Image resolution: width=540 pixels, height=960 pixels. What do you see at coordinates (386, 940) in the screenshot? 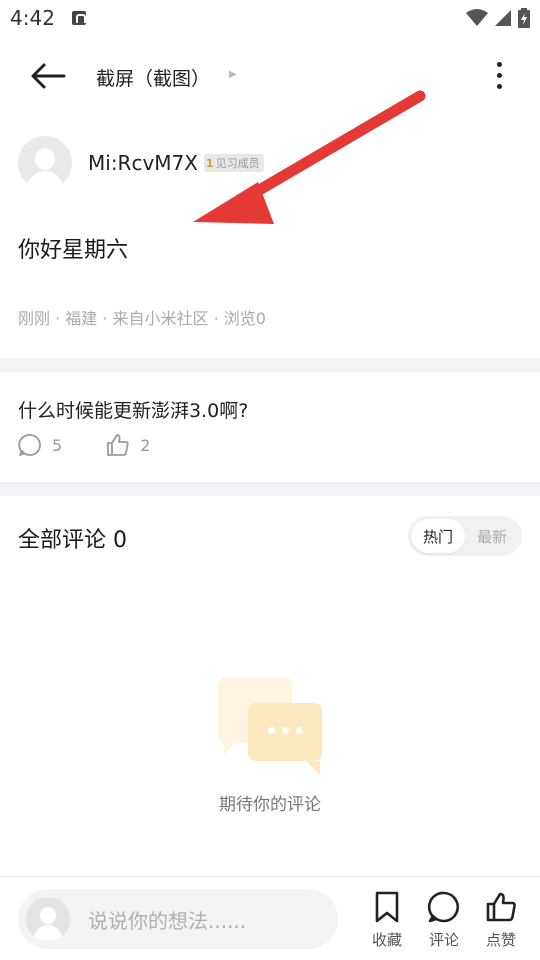
I see `bookmark-label: 收藏` at bounding box center [386, 940].